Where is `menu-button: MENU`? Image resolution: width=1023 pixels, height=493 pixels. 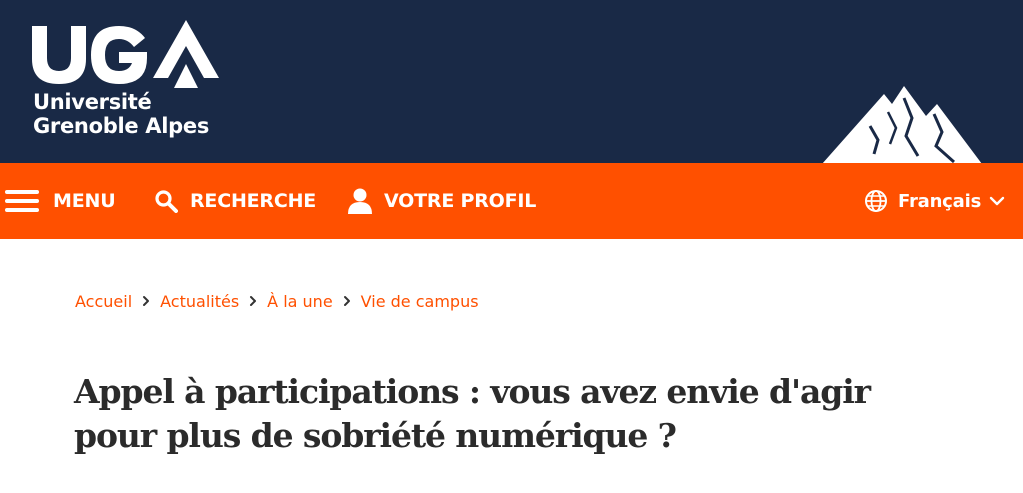
menu-button: MENU is located at coordinates (60, 201).